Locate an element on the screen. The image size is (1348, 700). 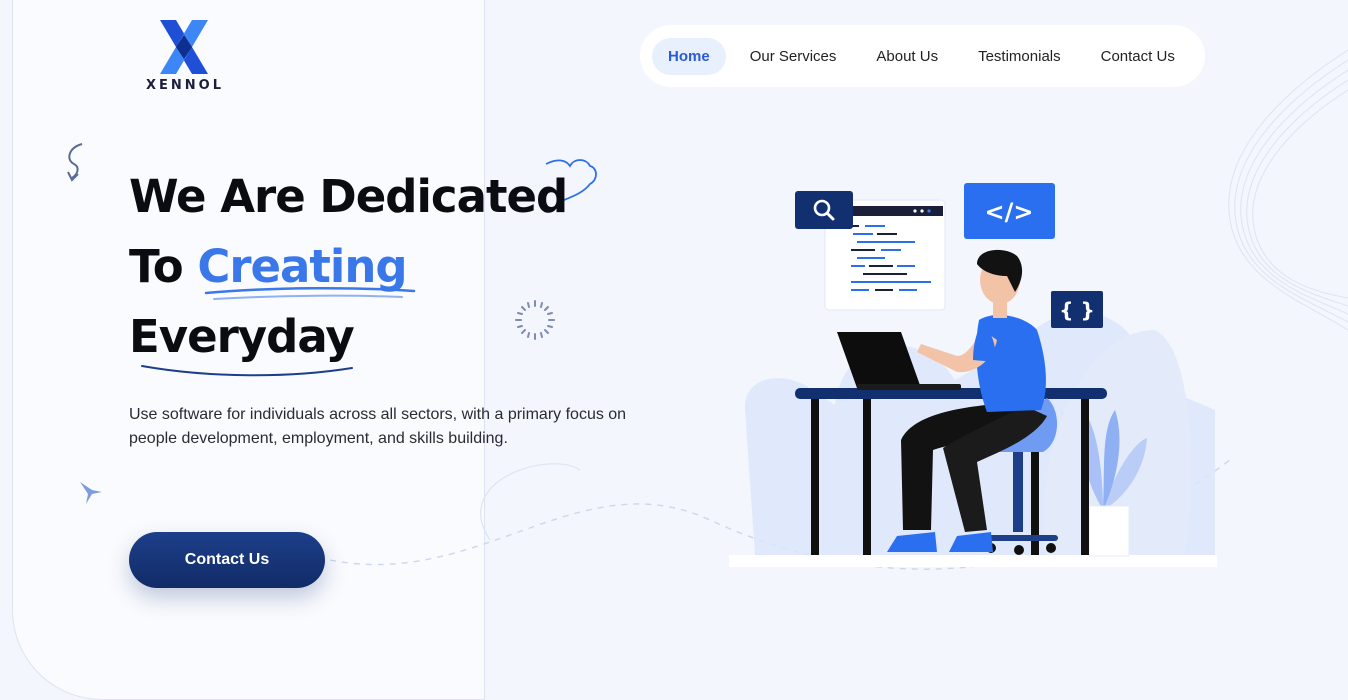
hero-title-line1: We Are Dedicated is located at coordinates (348, 196).